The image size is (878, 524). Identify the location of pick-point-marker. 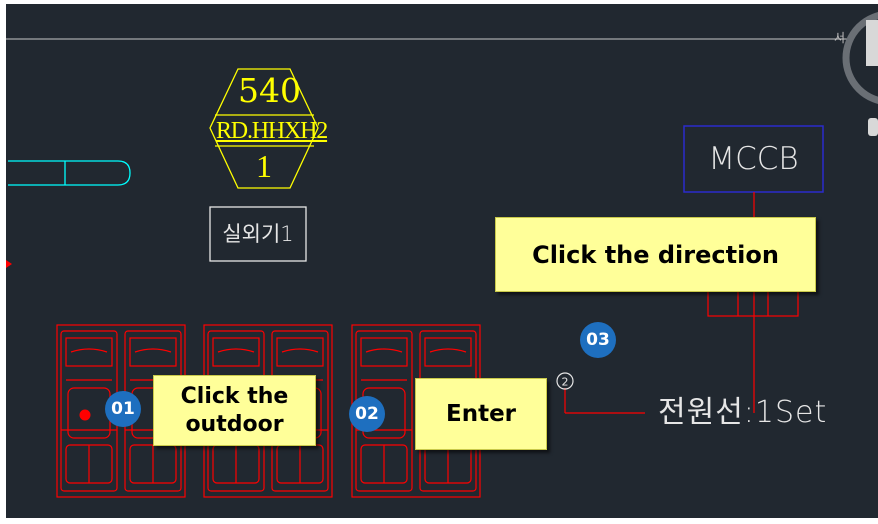
(85, 415).